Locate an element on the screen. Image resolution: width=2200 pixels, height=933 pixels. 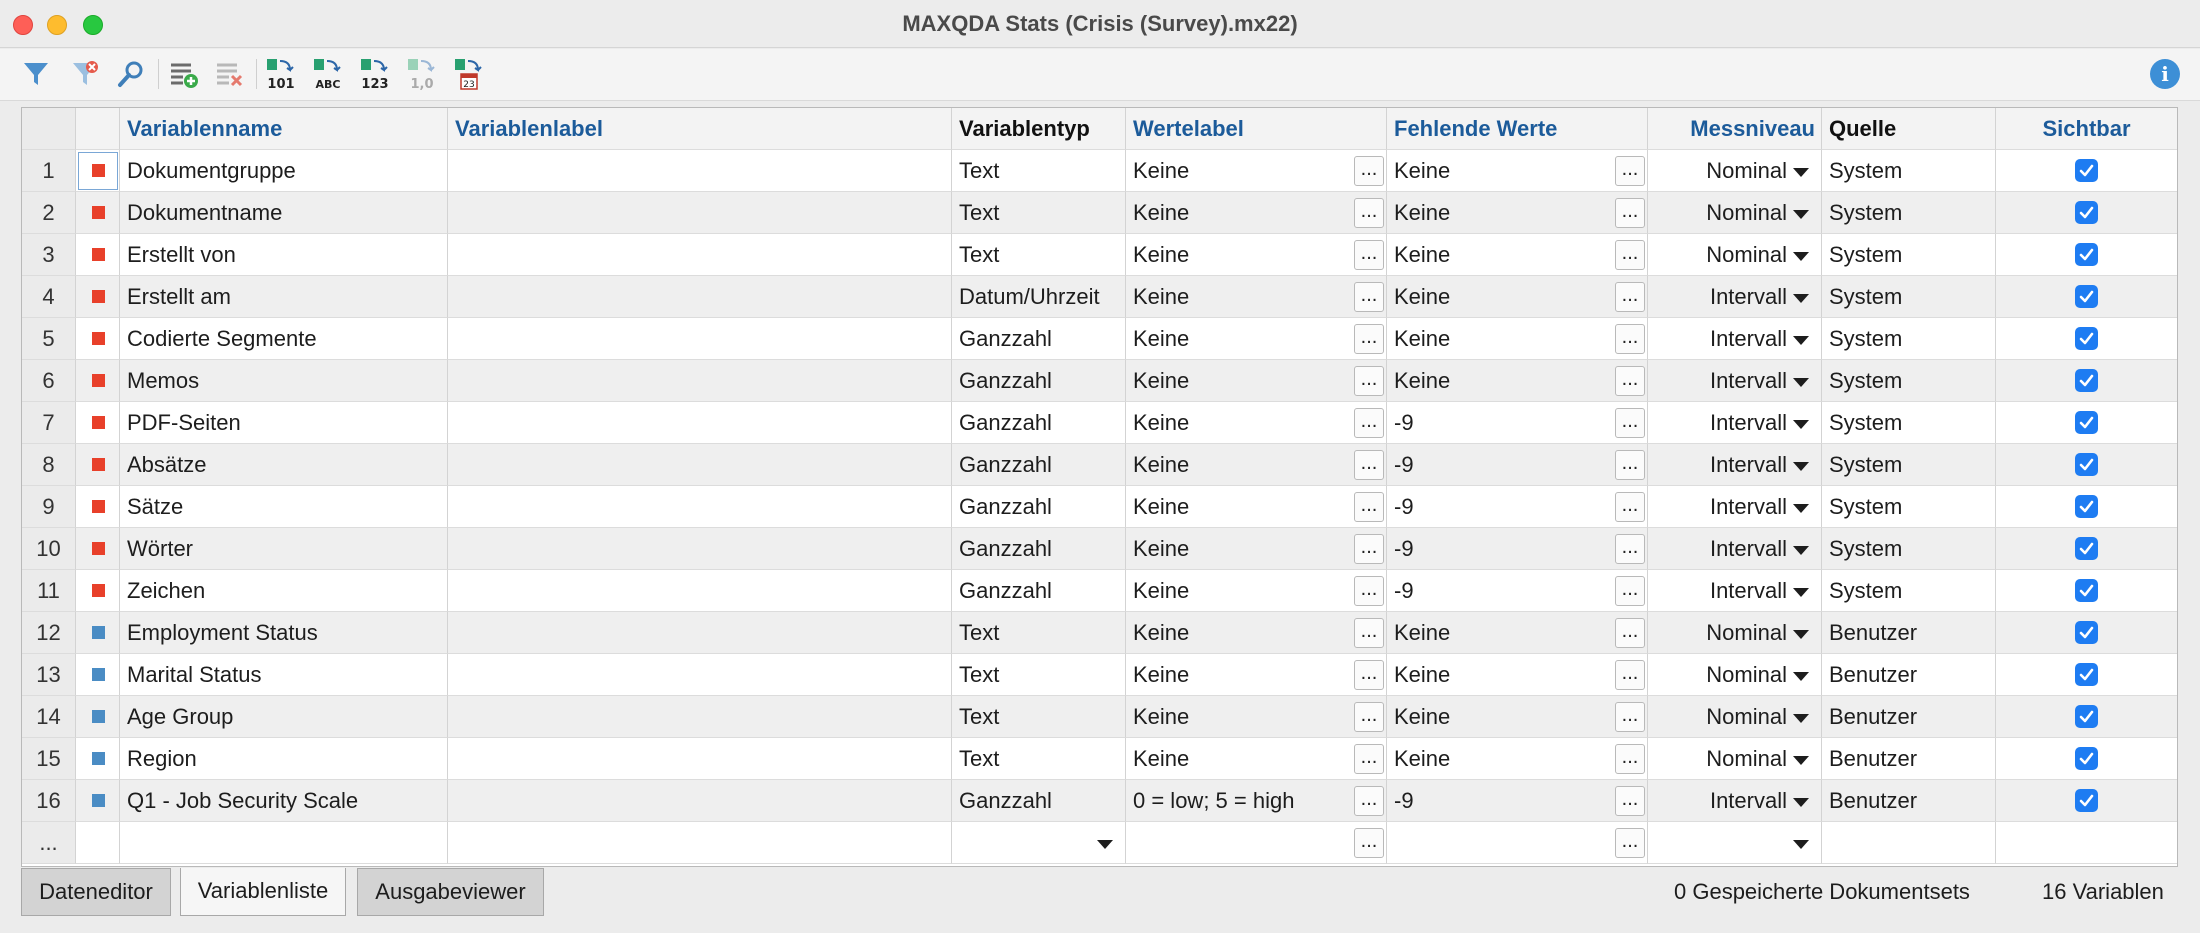
variable-name-cell: Marital Status is located at coordinates (284, 675).